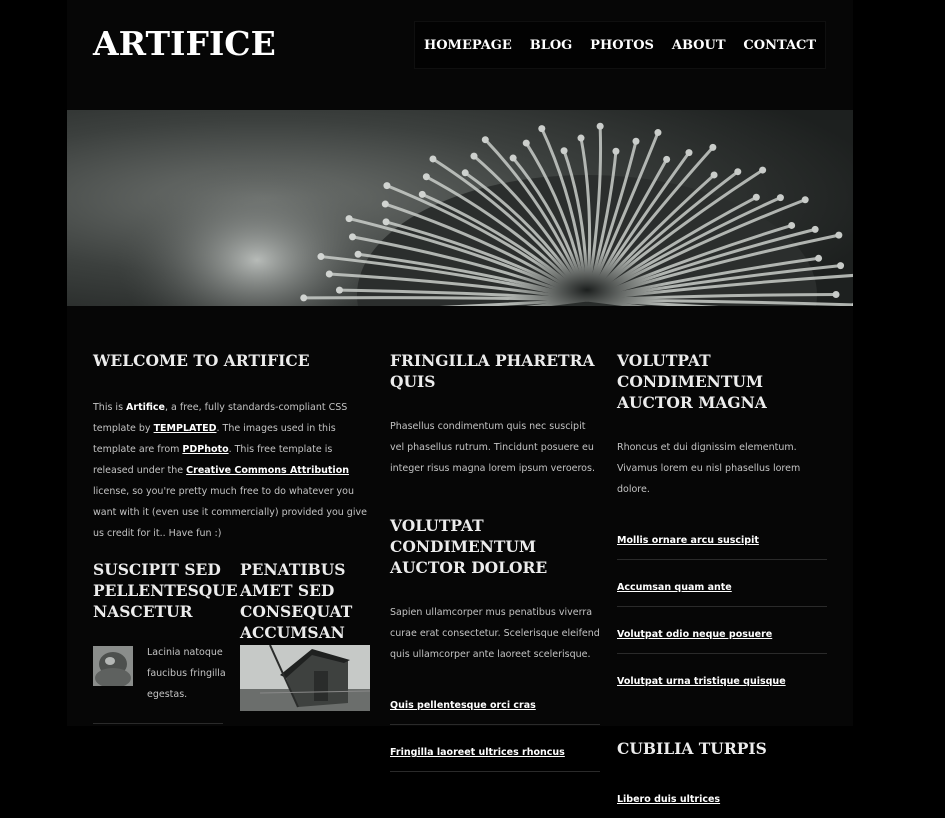  Describe the element at coordinates (694, 634) in the screenshot. I see `right-link-3: Volutpat odio neque posuere` at that location.